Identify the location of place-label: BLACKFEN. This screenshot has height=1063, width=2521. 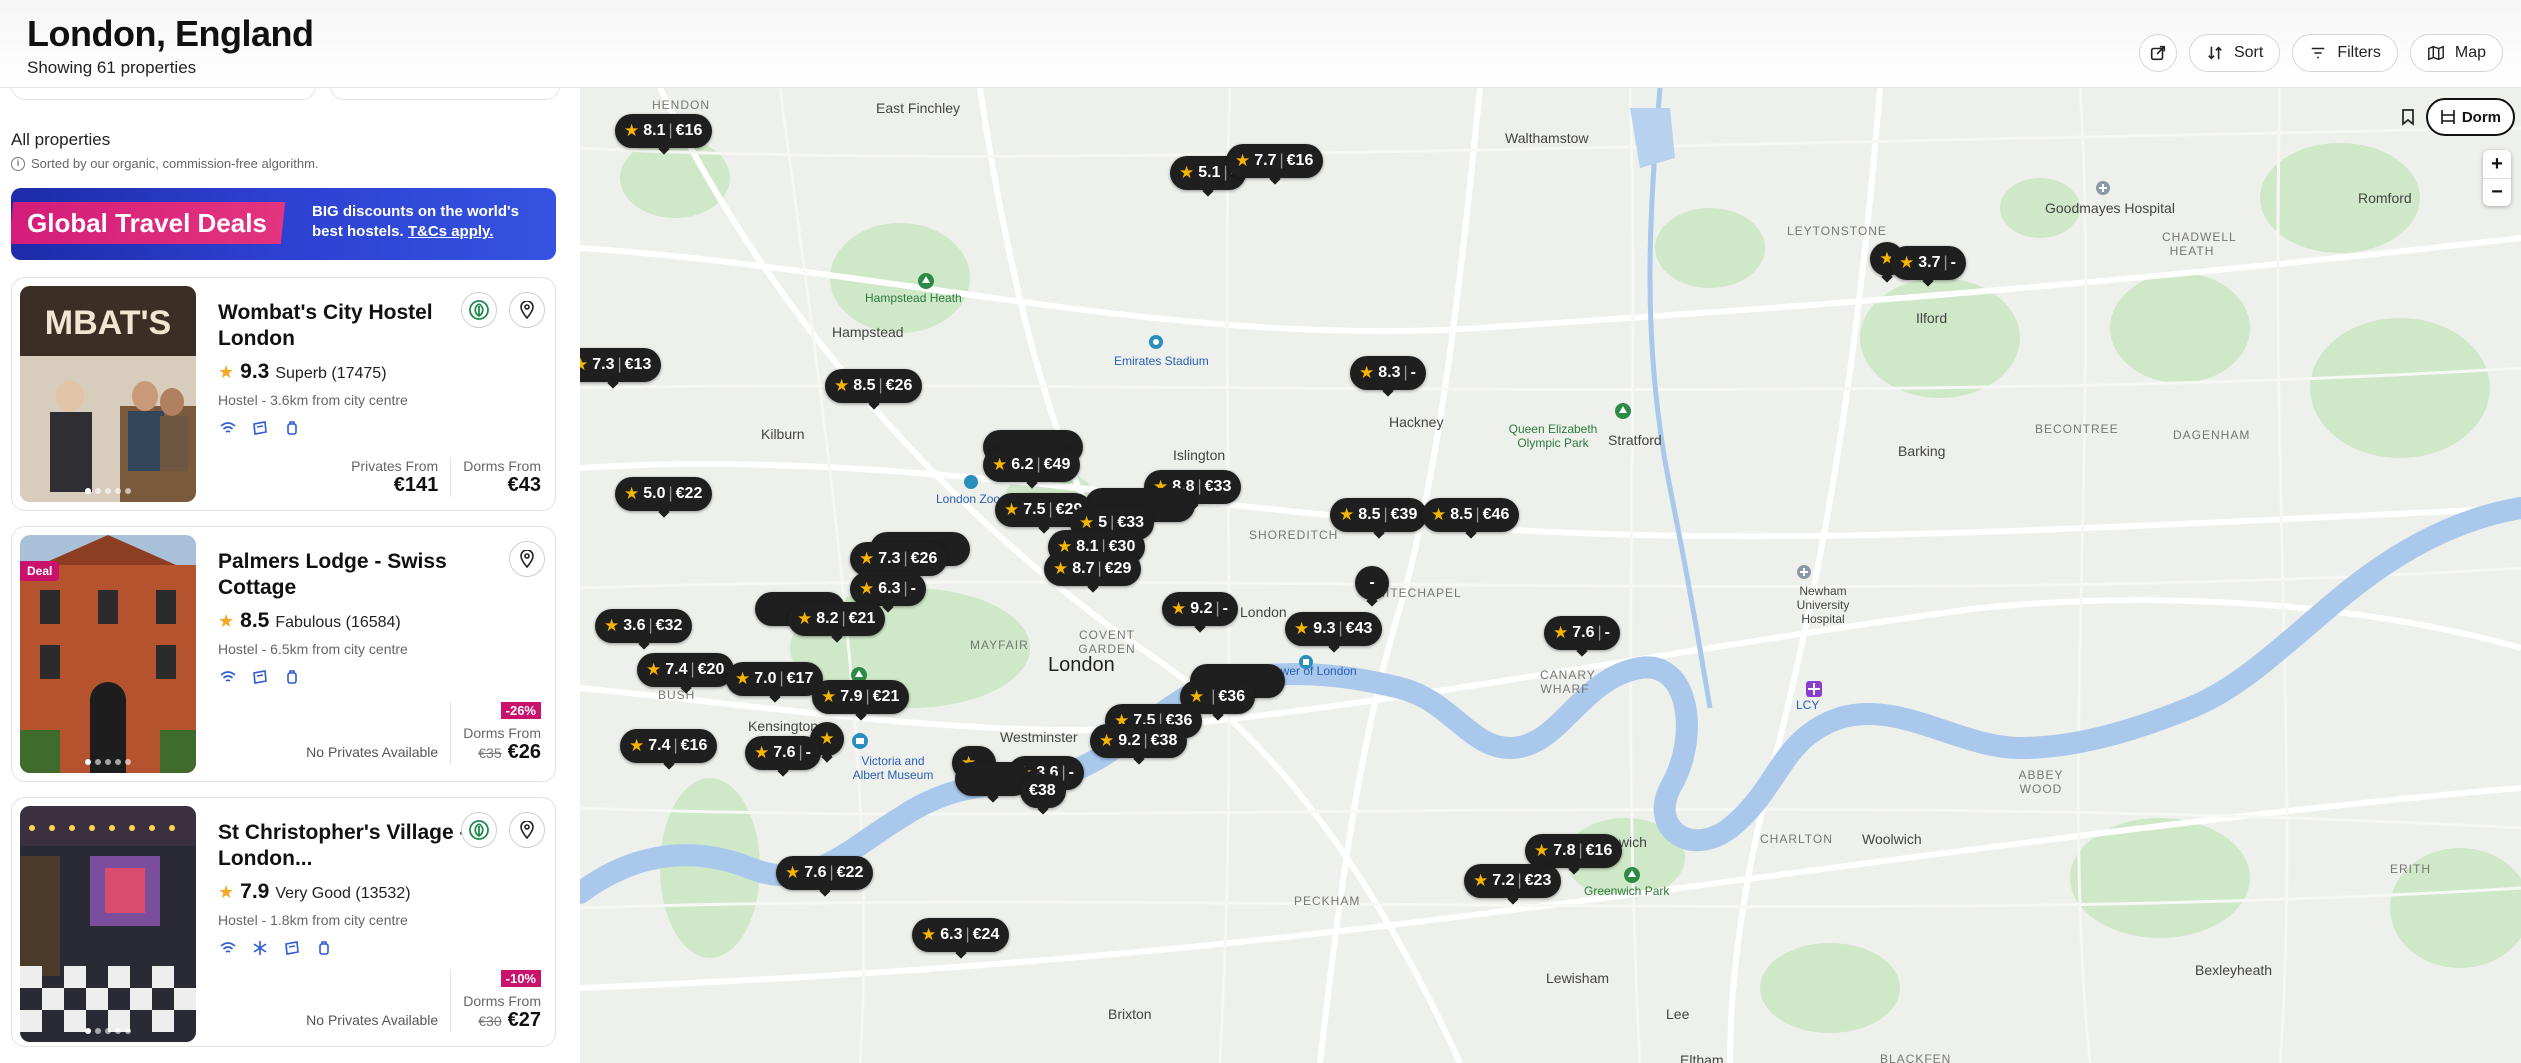
(1916, 1057).